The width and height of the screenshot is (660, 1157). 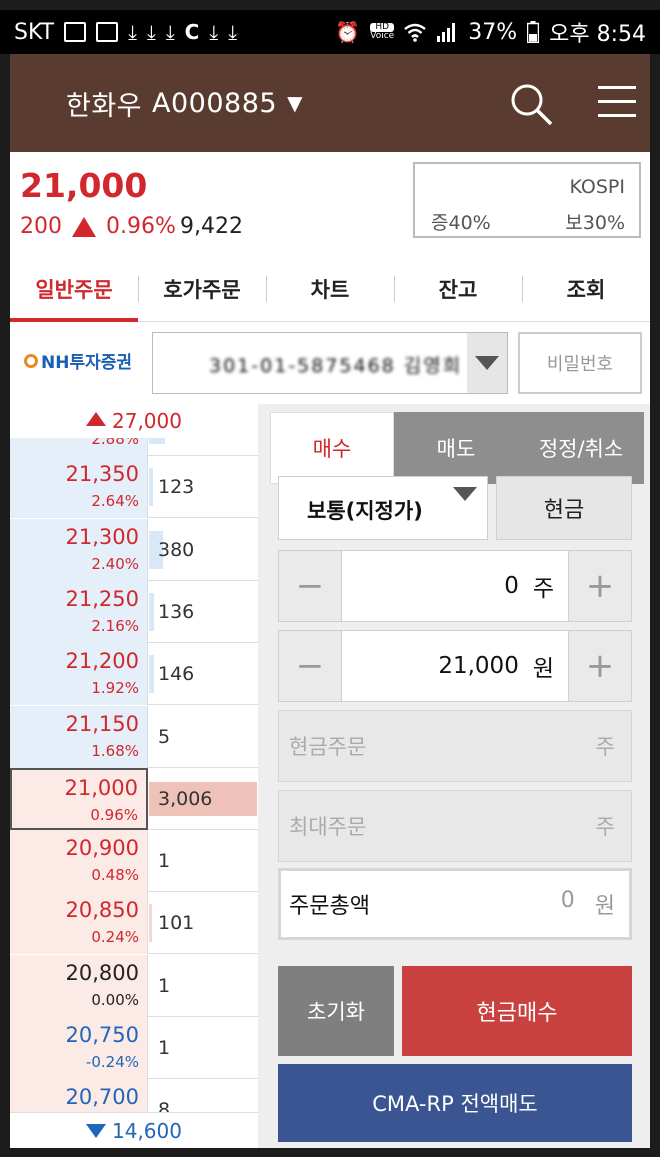 What do you see at coordinates (31, 360) in the screenshot?
I see `broker-logo-mark` at bounding box center [31, 360].